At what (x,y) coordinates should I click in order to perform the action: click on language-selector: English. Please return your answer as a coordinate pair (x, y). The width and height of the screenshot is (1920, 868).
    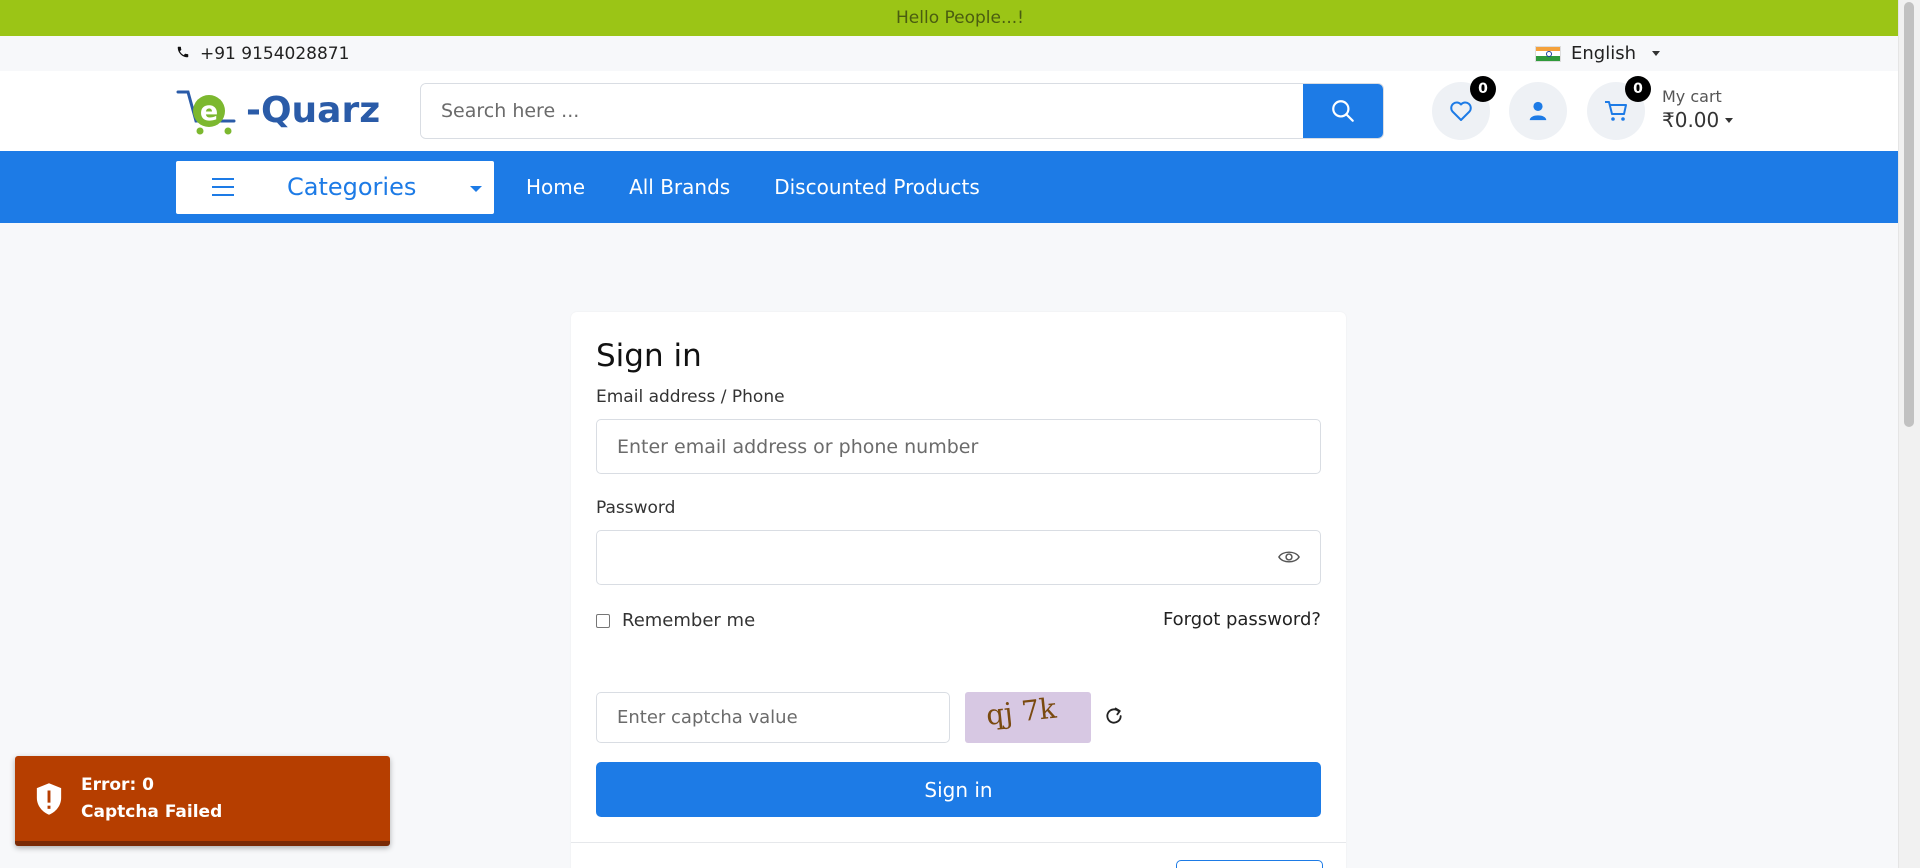
    Looking at the image, I should click on (1597, 53).